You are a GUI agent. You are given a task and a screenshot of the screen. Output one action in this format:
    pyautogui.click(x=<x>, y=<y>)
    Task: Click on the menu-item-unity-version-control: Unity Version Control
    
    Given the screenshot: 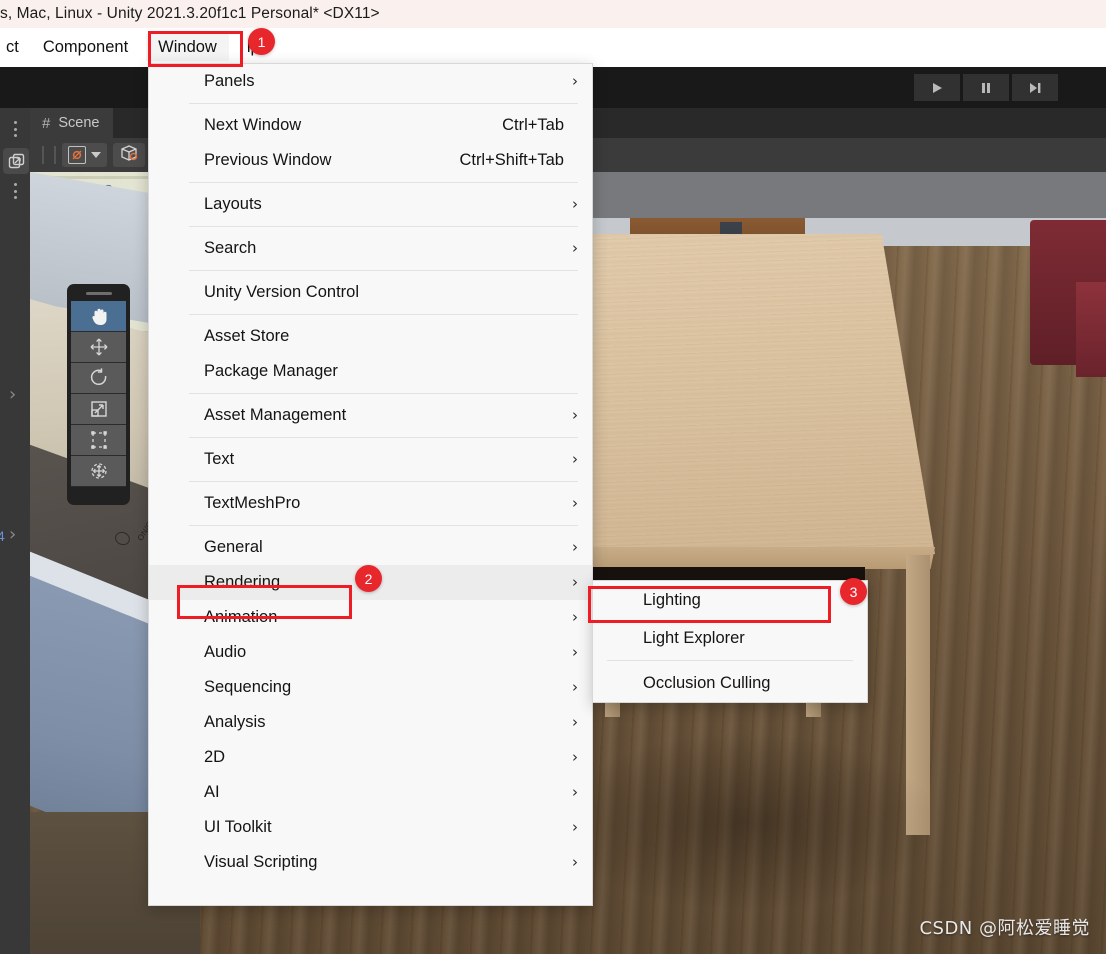 What is the action you would take?
    pyautogui.click(x=370, y=292)
    